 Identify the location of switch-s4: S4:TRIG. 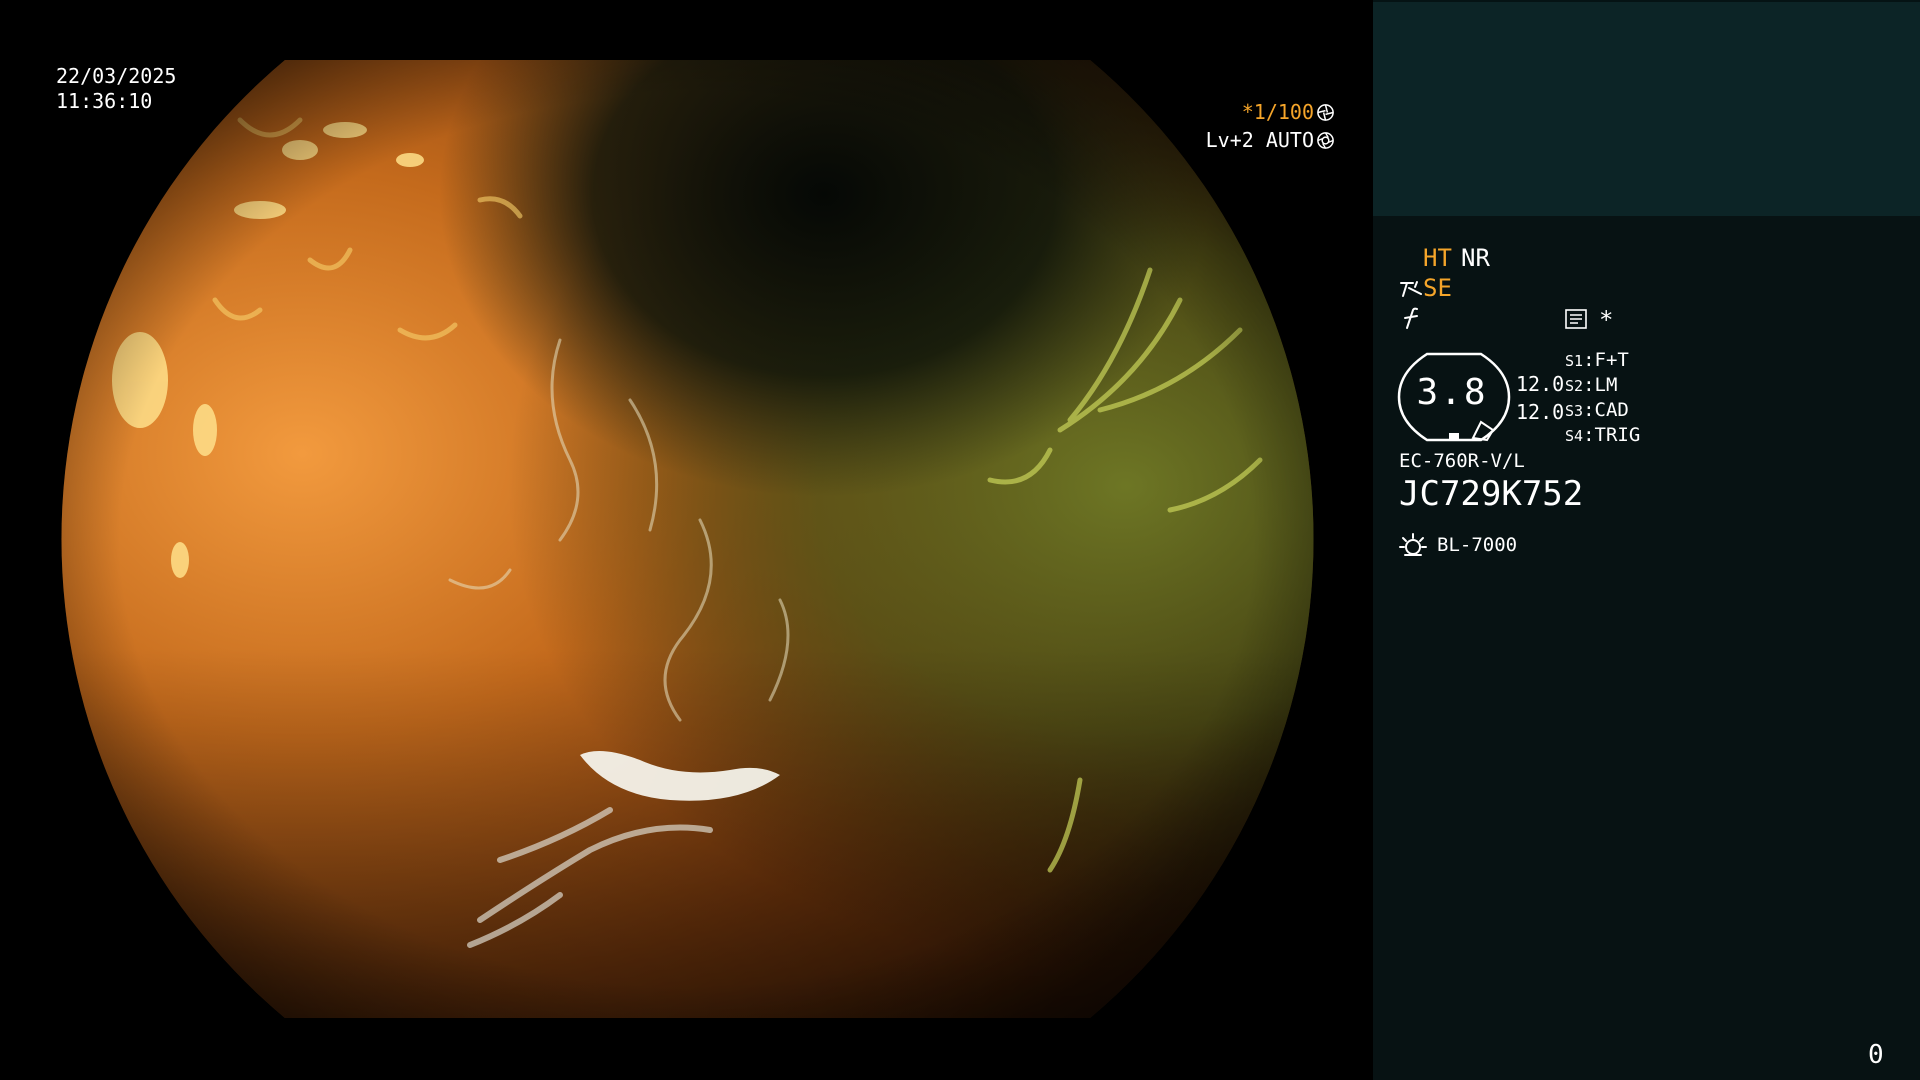
(1603, 435).